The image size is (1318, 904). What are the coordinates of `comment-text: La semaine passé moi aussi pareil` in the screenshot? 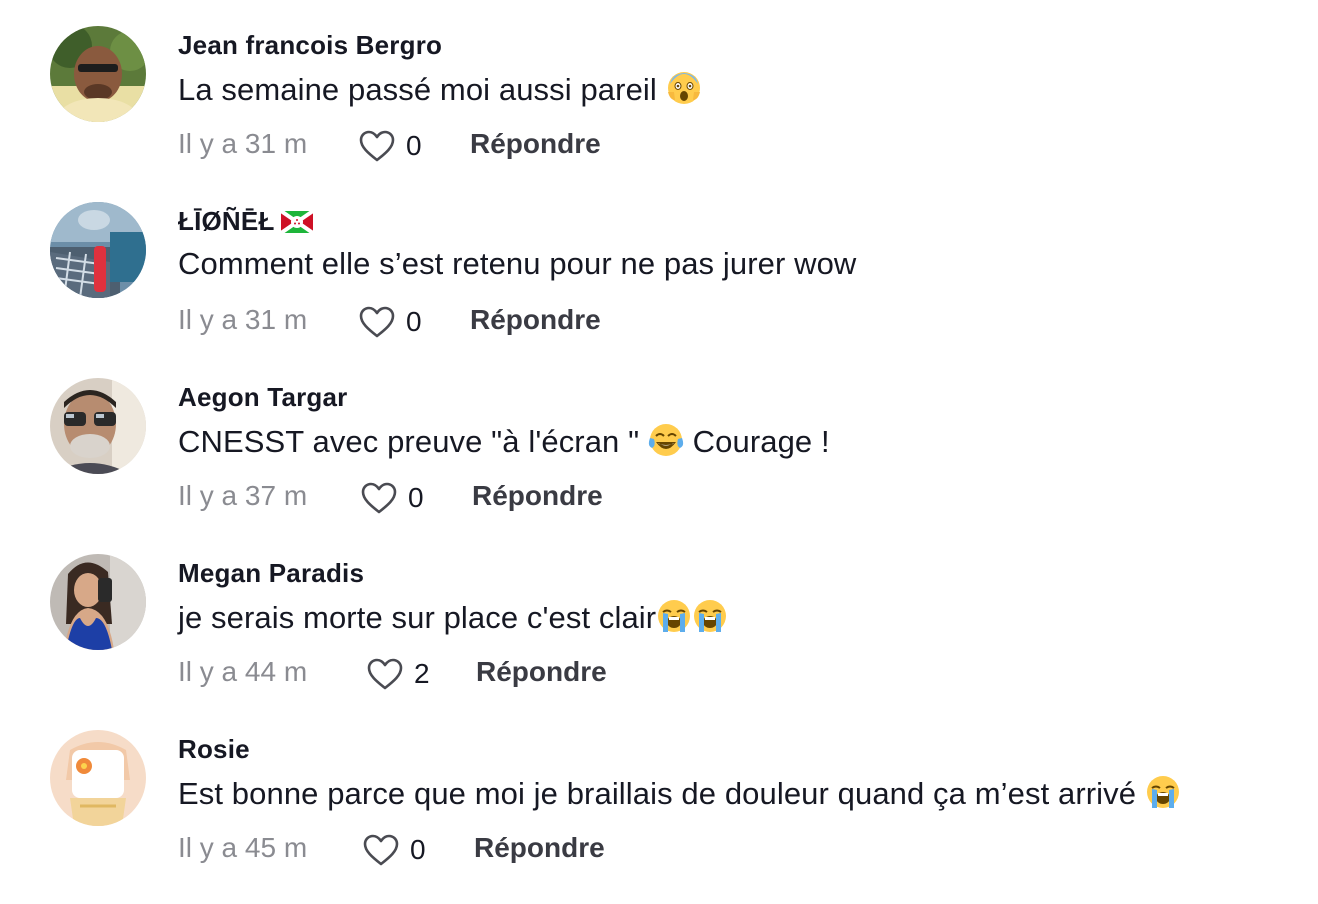 It's located at (440, 89).